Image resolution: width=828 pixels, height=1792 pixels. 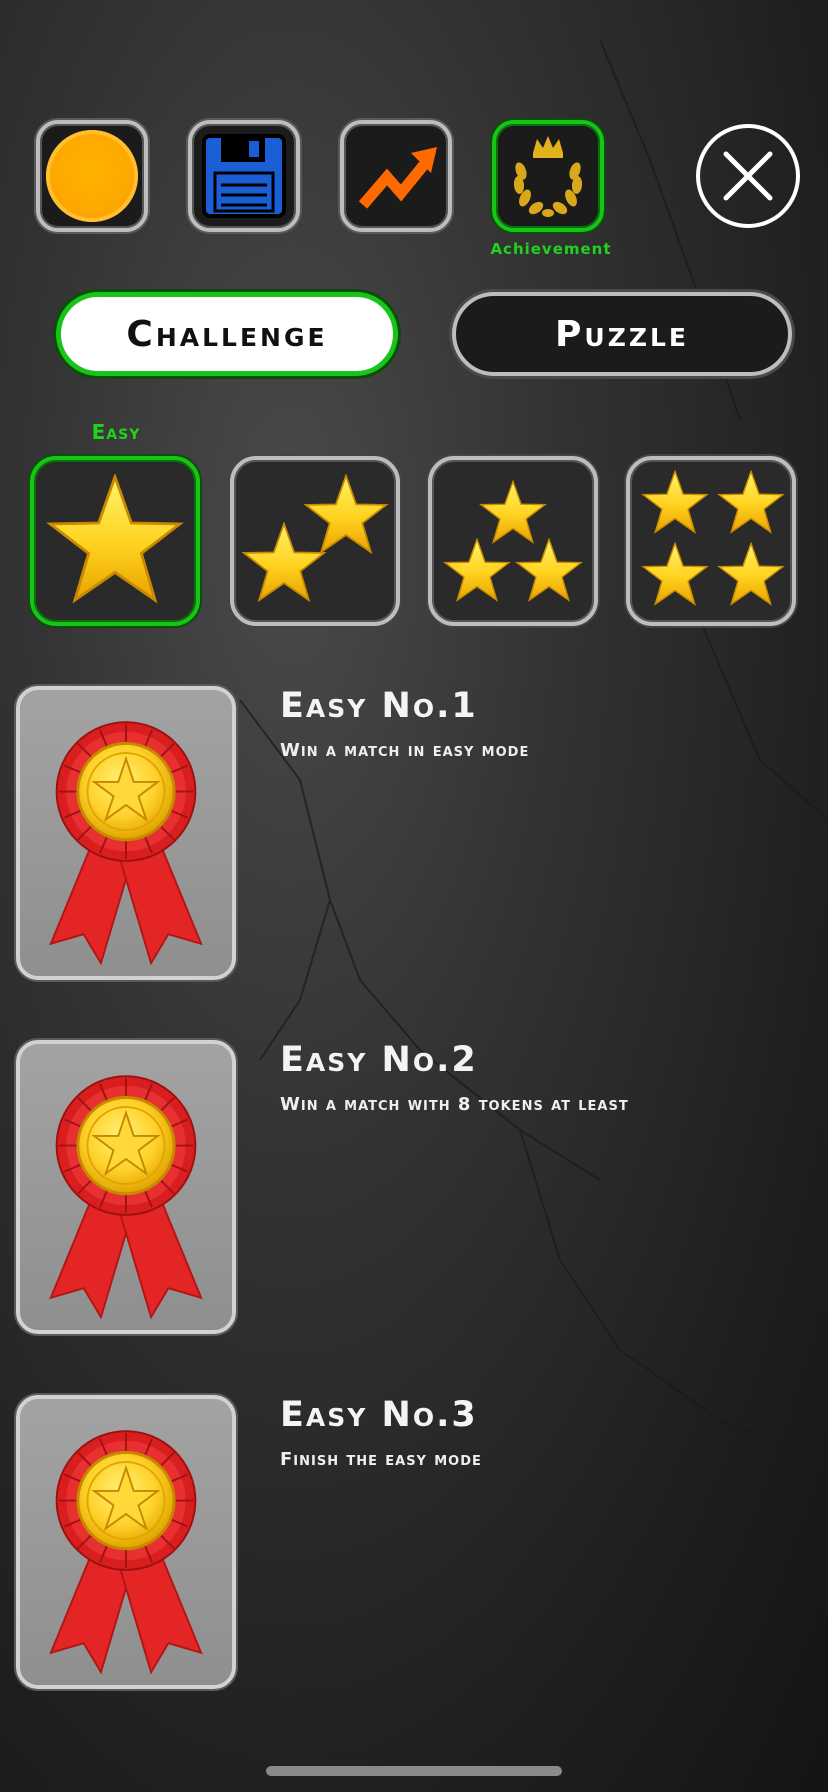 I want to click on close-button, so click(x=748, y=176).